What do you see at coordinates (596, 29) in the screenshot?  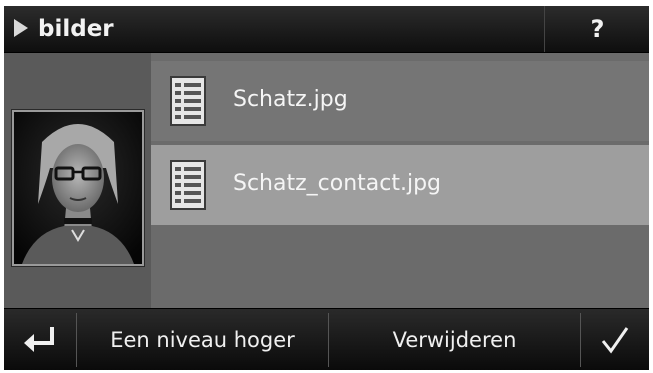 I see `help-button: ?` at bounding box center [596, 29].